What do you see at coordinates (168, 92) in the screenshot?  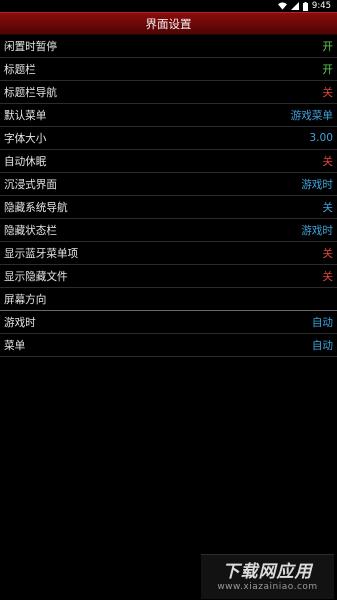 I see `setting-row-title-bar-nav: 标题栏导航 关` at bounding box center [168, 92].